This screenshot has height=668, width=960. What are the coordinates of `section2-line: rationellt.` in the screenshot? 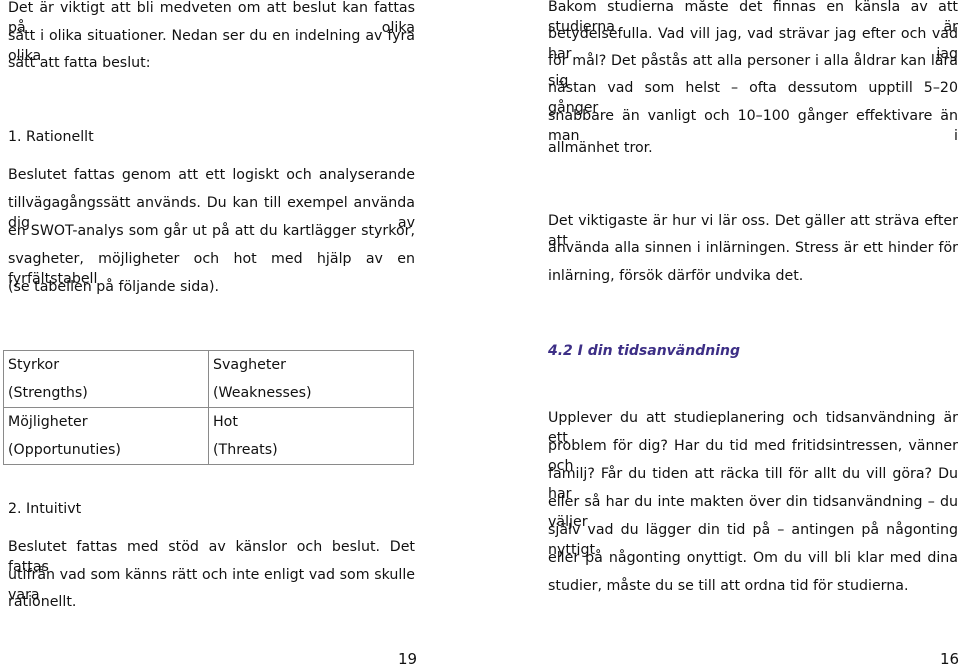 It's located at (42, 602).